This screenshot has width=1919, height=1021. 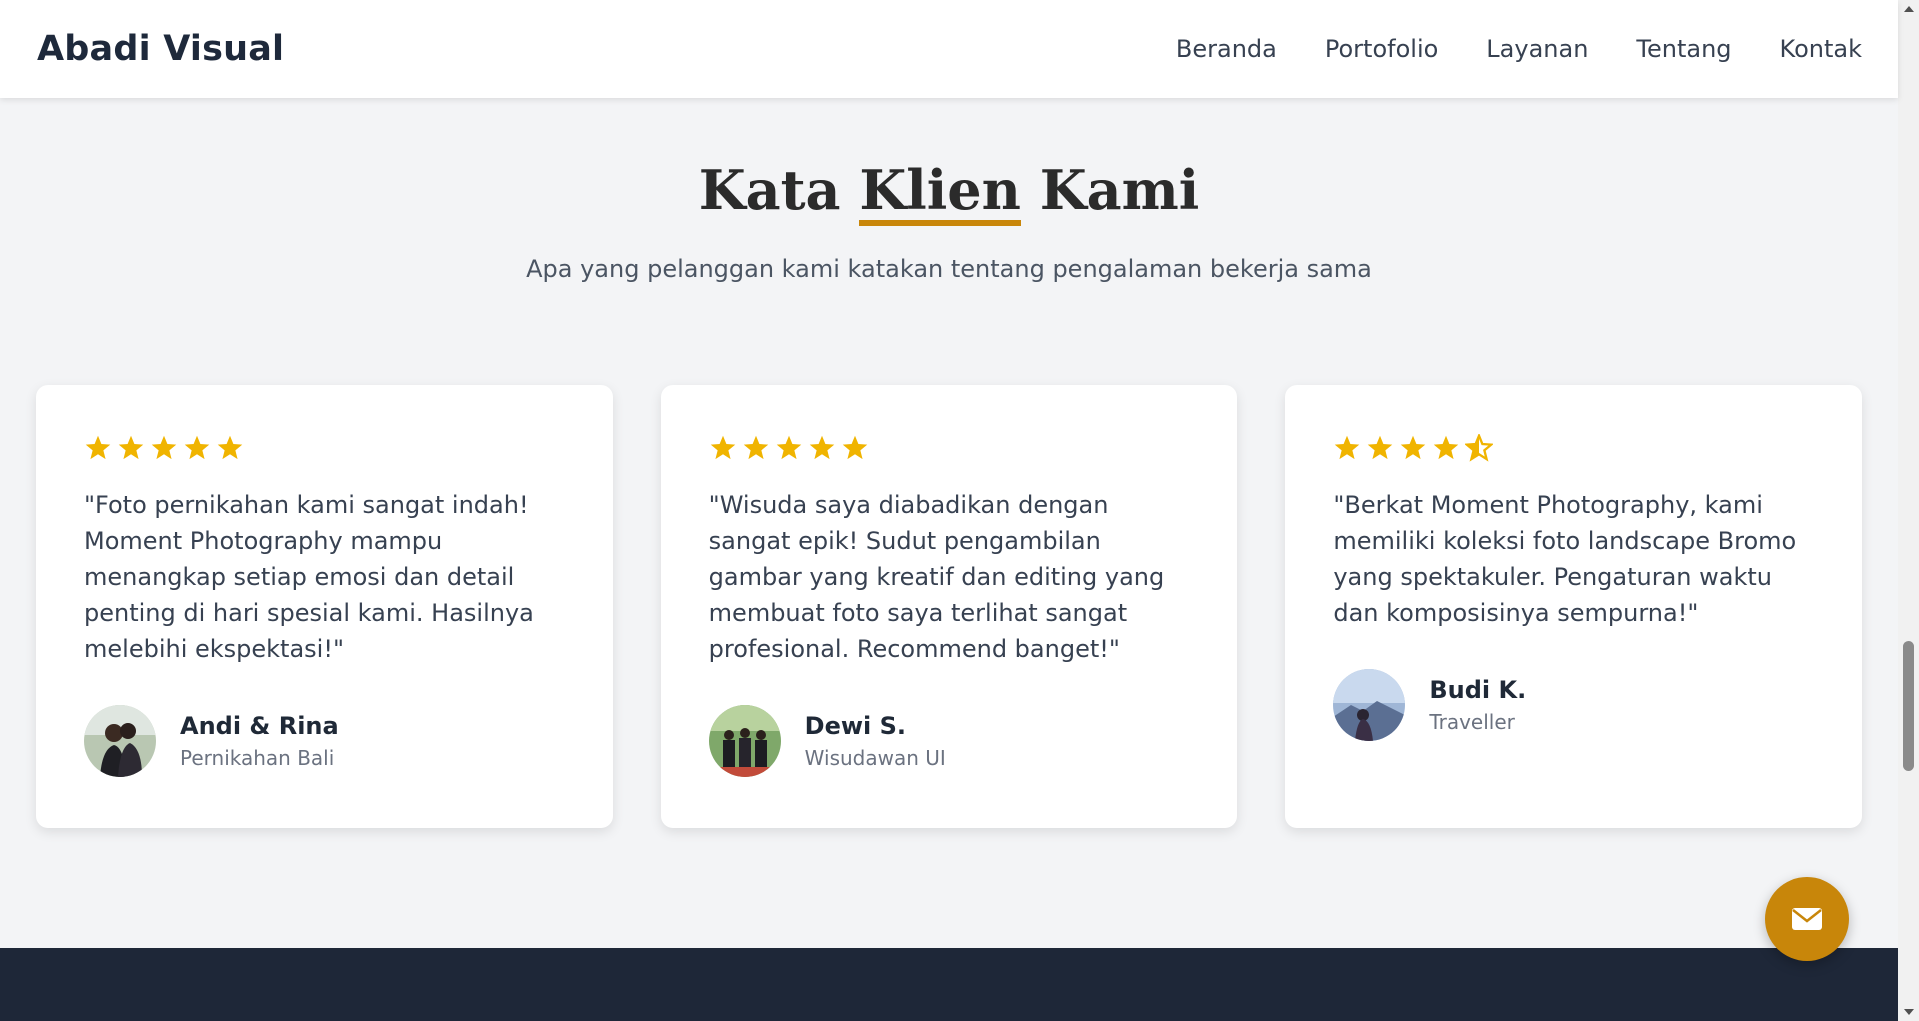 What do you see at coordinates (1683, 49) in the screenshot?
I see `nav-link-tentang: Tentang` at bounding box center [1683, 49].